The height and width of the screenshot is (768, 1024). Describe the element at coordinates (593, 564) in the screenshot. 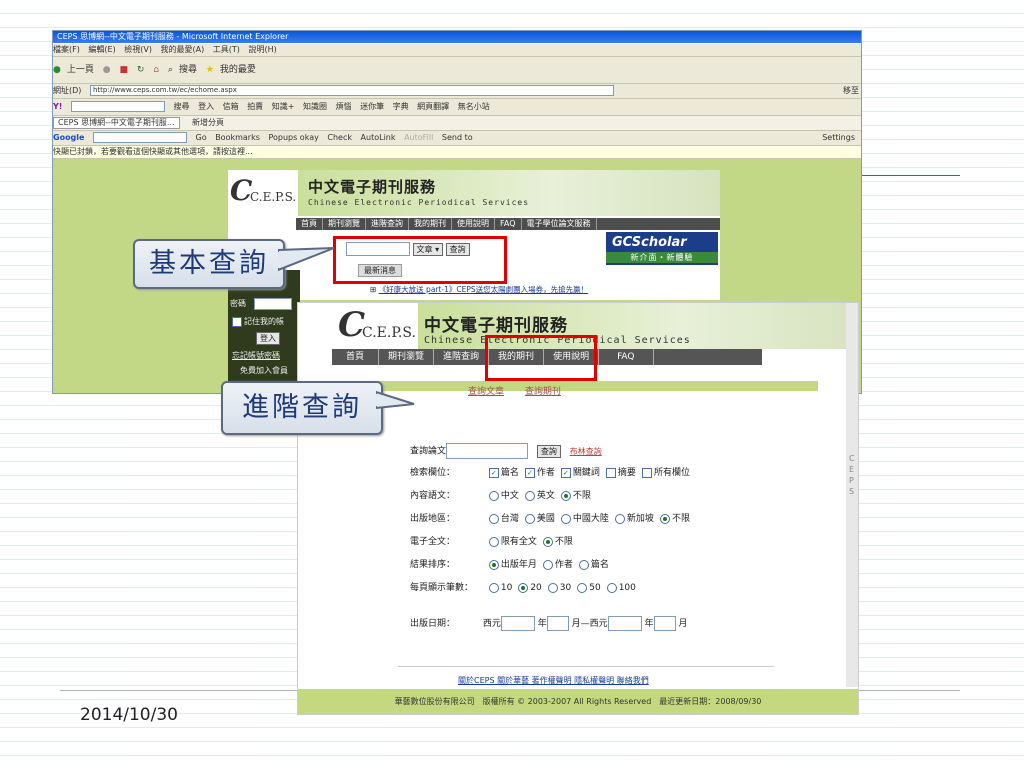

I see `sort-option: 篇名` at that location.